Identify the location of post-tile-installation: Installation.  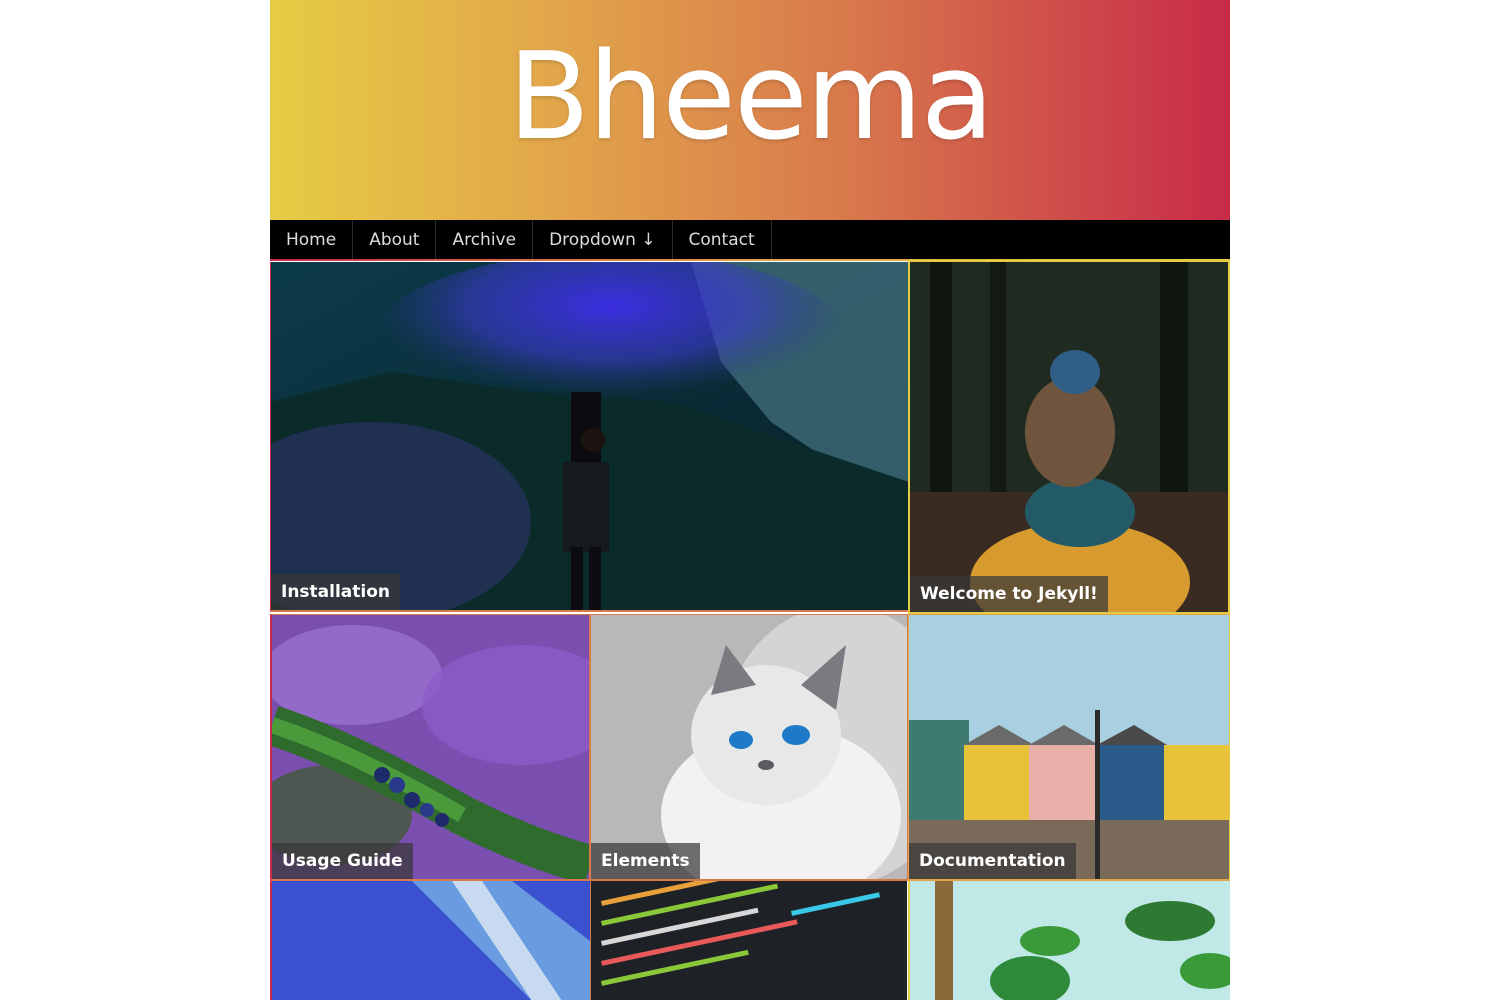
(589, 437).